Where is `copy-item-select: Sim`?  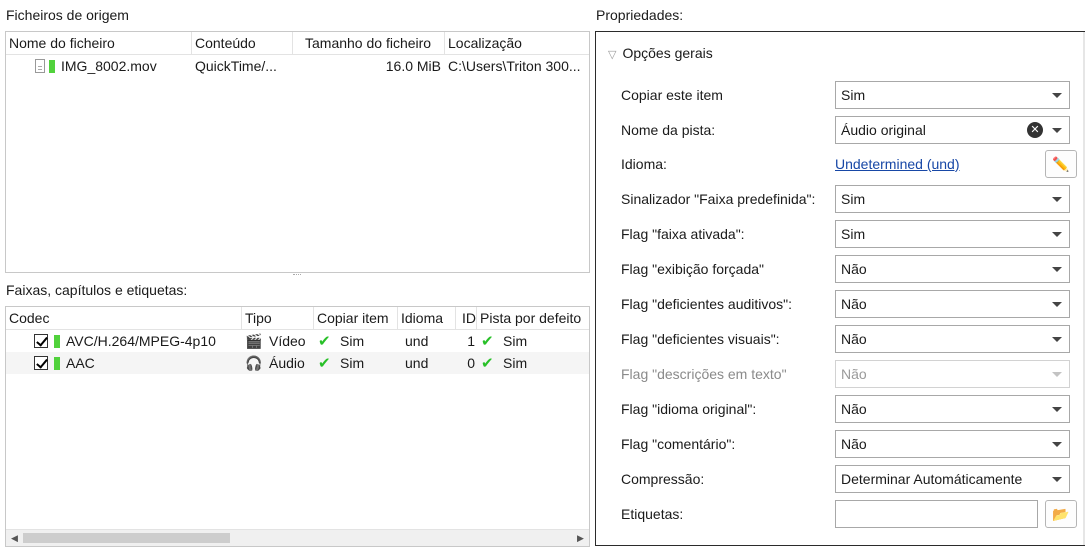 copy-item-select: Sim is located at coordinates (952, 95).